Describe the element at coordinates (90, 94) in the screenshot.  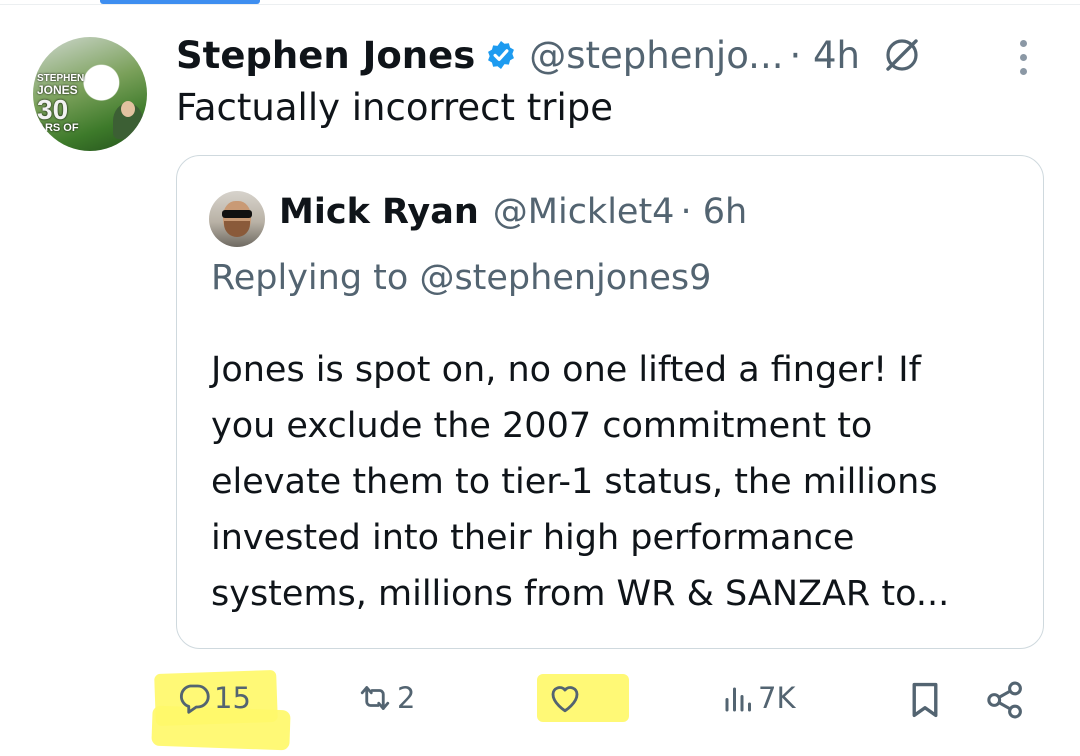
I see `author-avatar: STEPHEN JONES 30 ARS OF` at that location.